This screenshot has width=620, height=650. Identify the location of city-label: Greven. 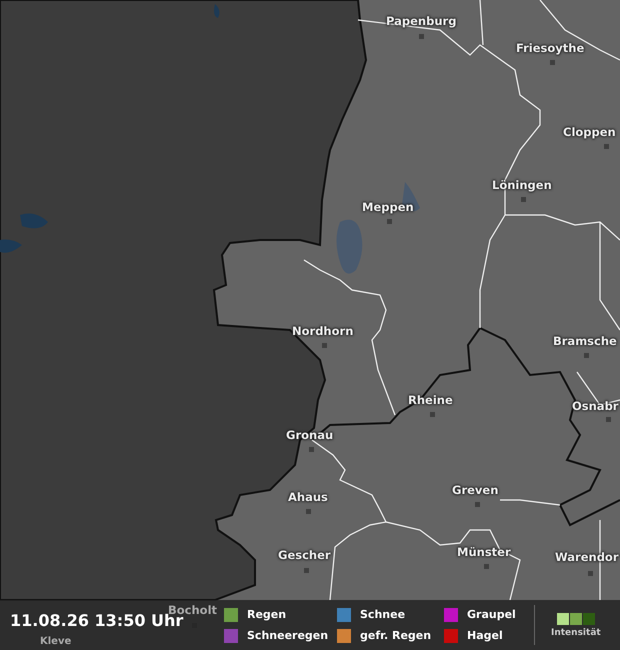
(475, 490).